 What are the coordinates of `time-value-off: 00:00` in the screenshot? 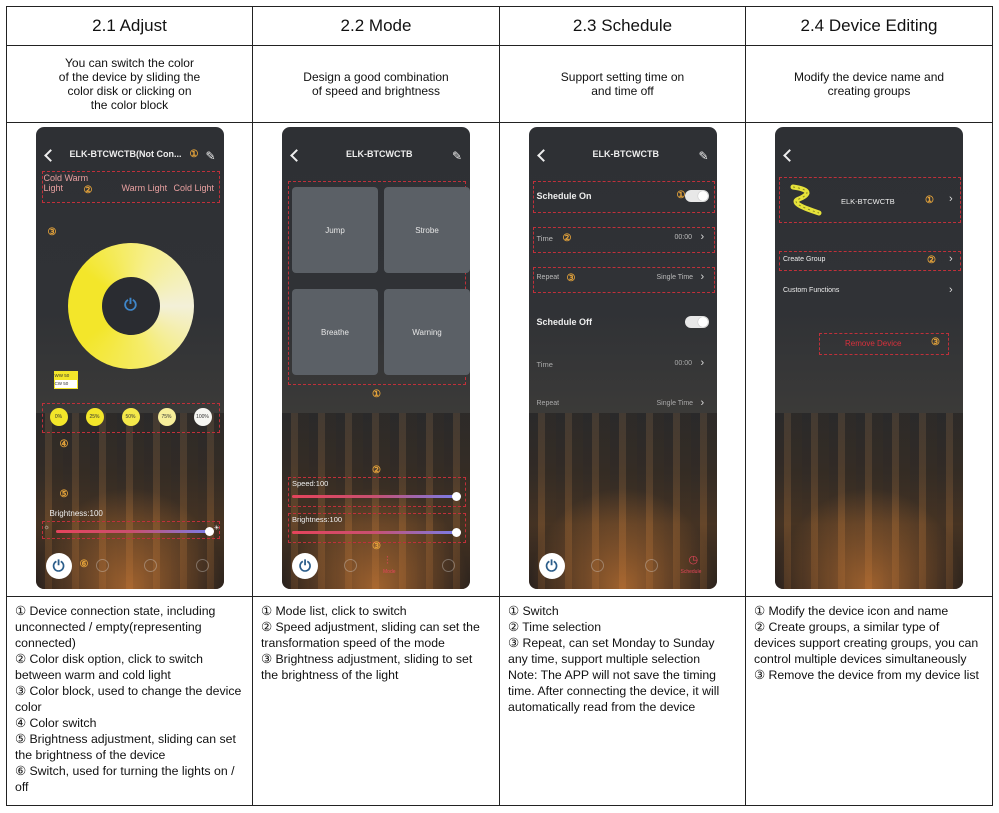 It's located at (684, 363).